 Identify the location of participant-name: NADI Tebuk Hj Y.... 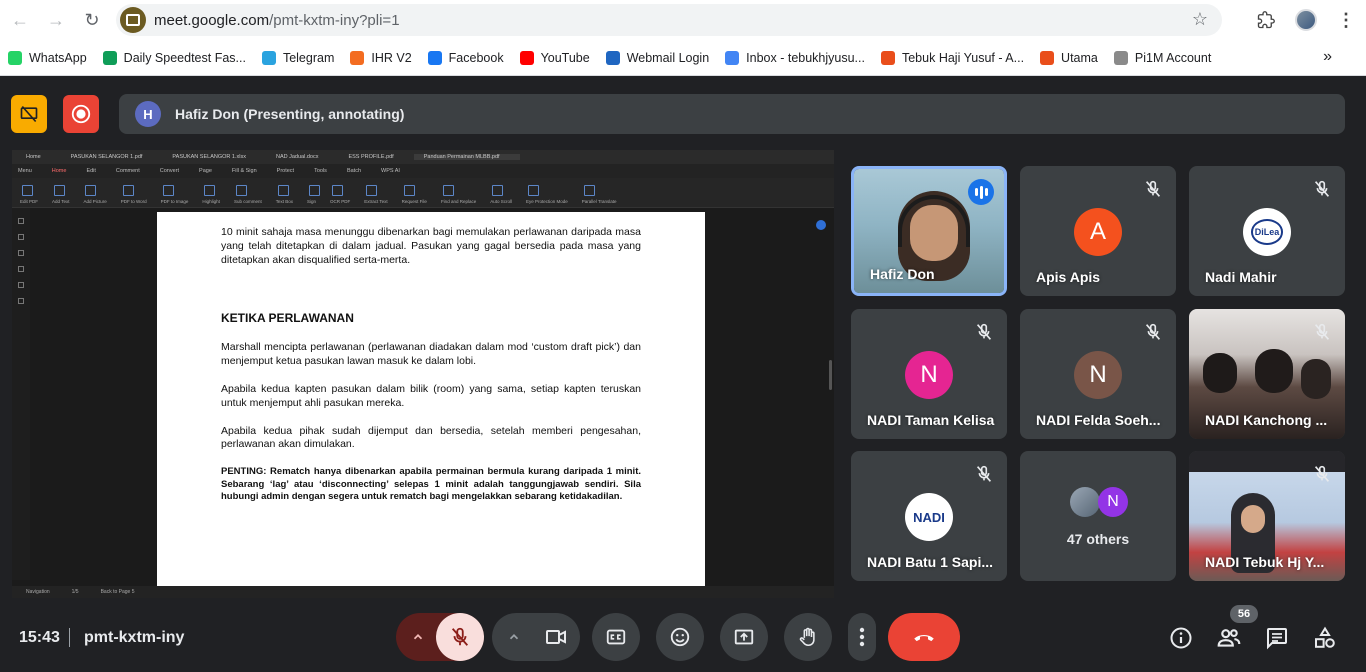
(1265, 562).